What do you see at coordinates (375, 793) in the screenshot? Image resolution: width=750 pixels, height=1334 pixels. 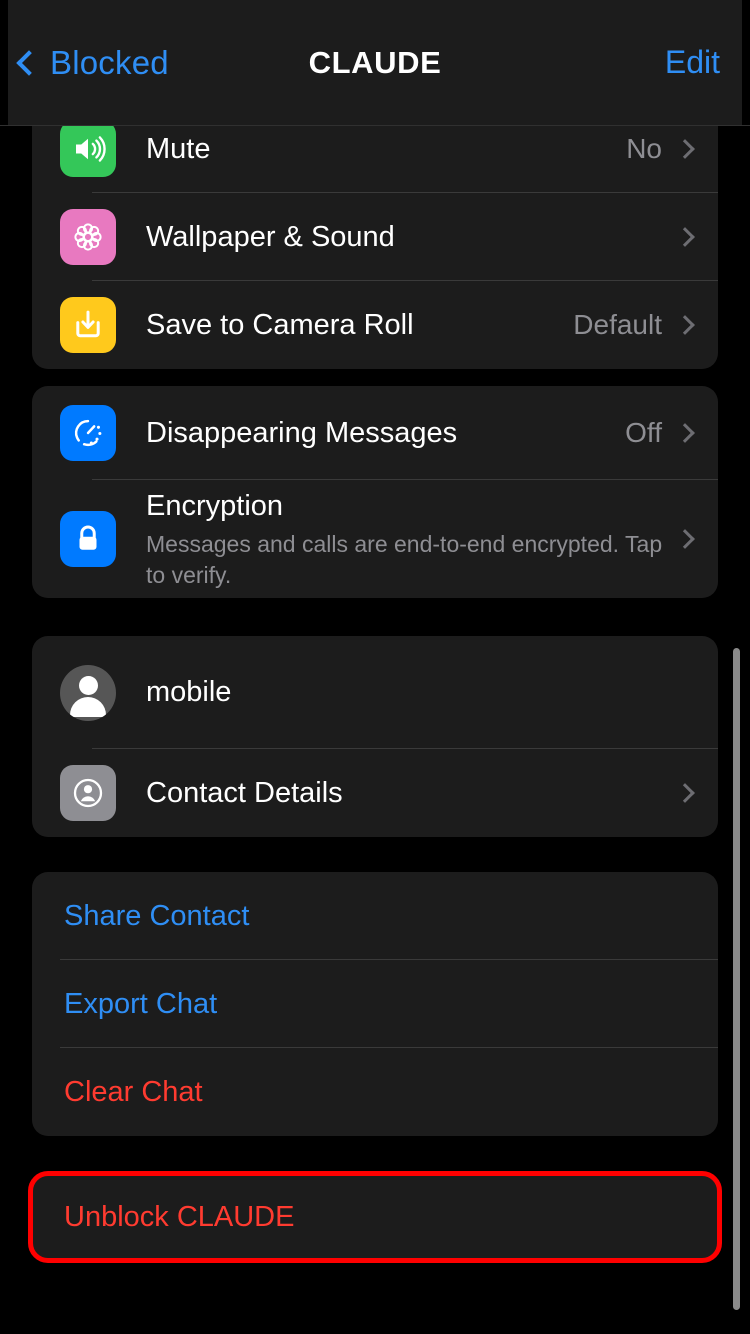 I see `row-contact-details: Contact Details` at bounding box center [375, 793].